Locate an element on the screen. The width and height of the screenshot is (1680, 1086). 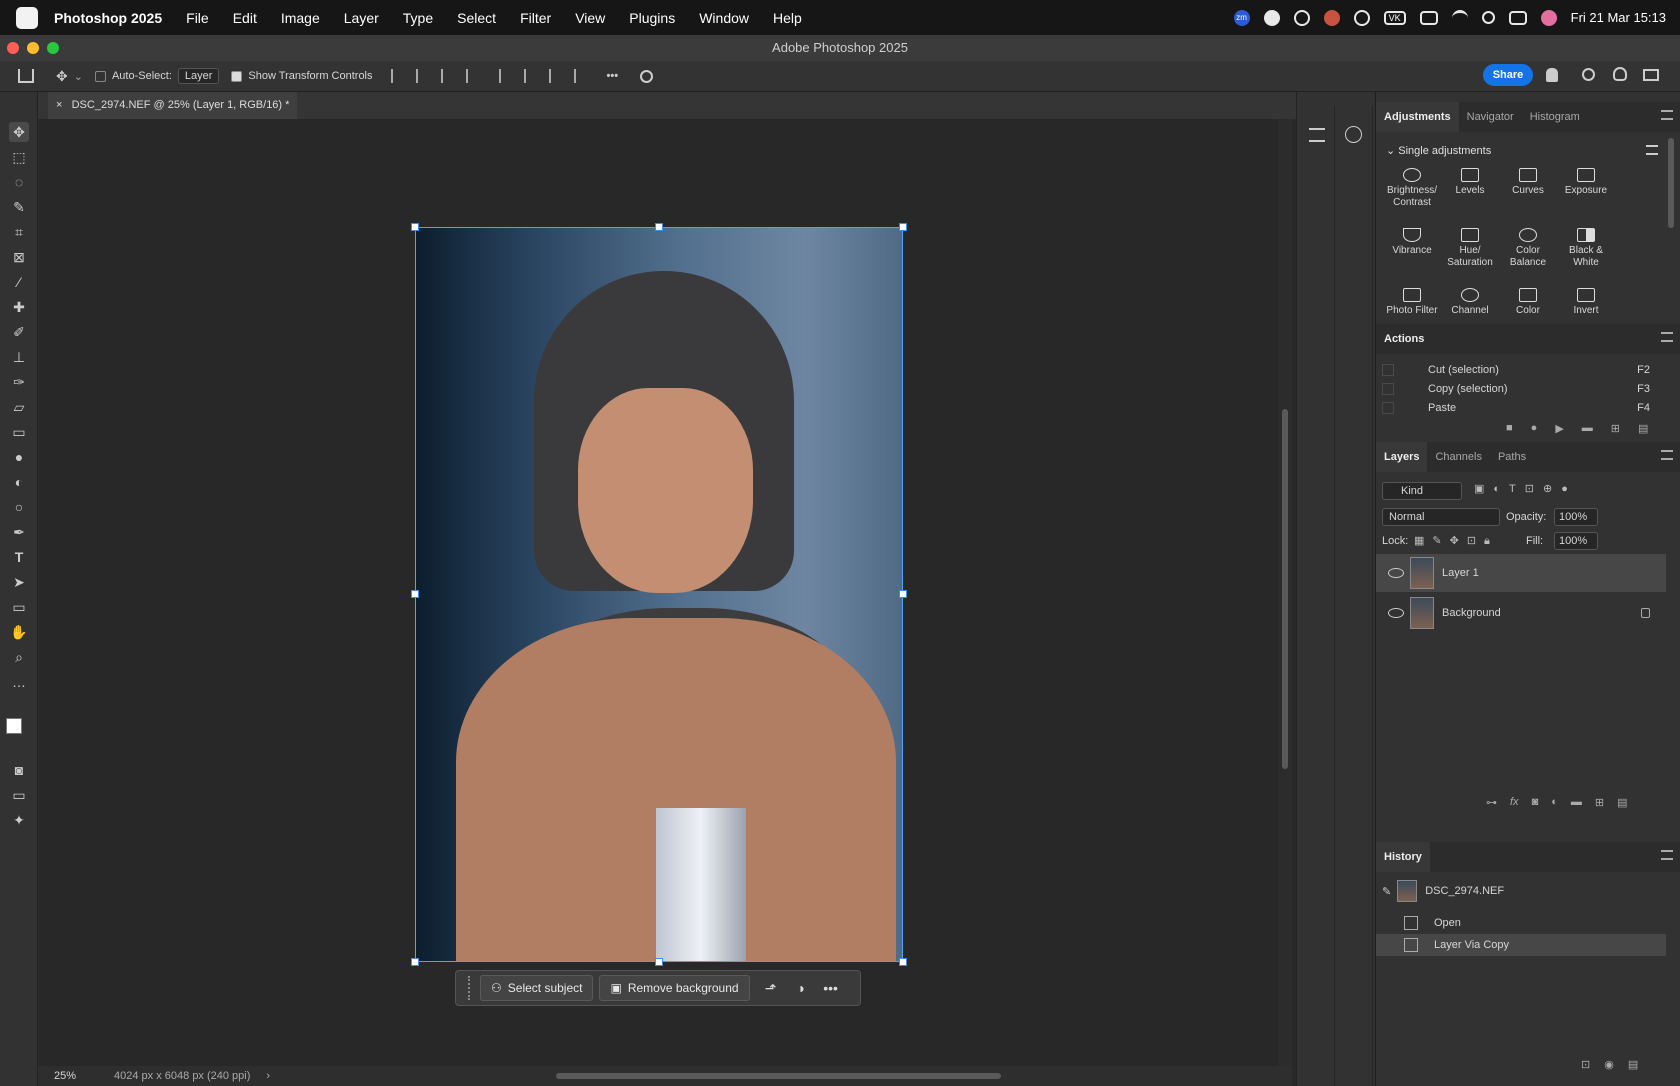
blend-mode-select: Normal is located at coordinates (1441, 517).